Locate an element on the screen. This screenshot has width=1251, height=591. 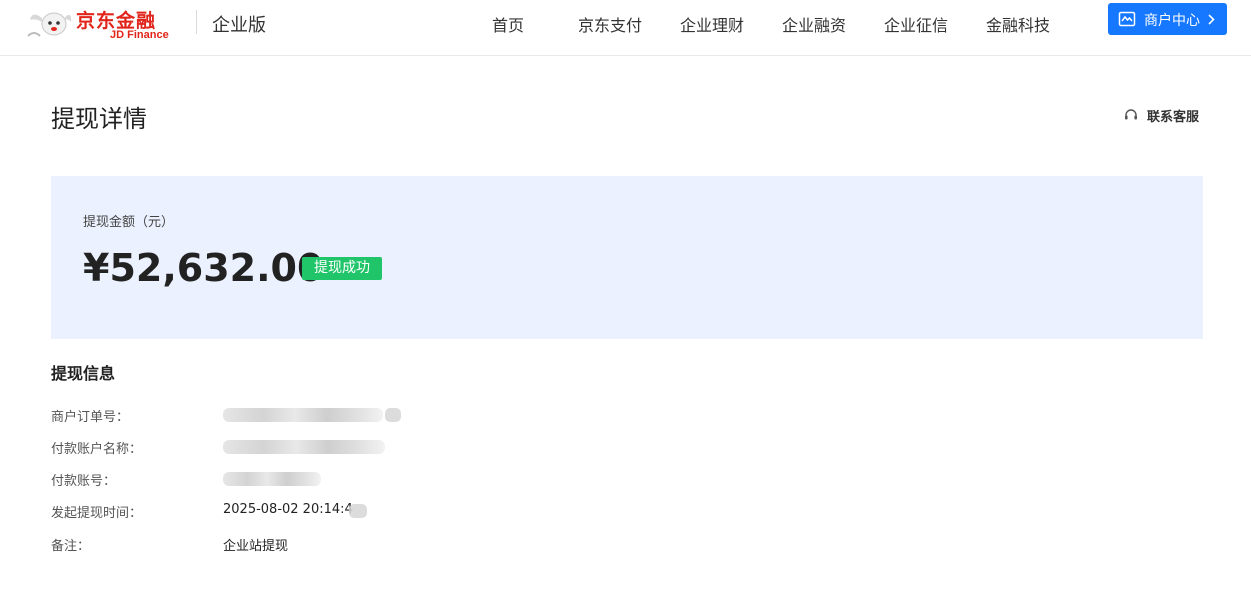
nav-fintech: 金融科技 is located at coordinates (1018, 24).